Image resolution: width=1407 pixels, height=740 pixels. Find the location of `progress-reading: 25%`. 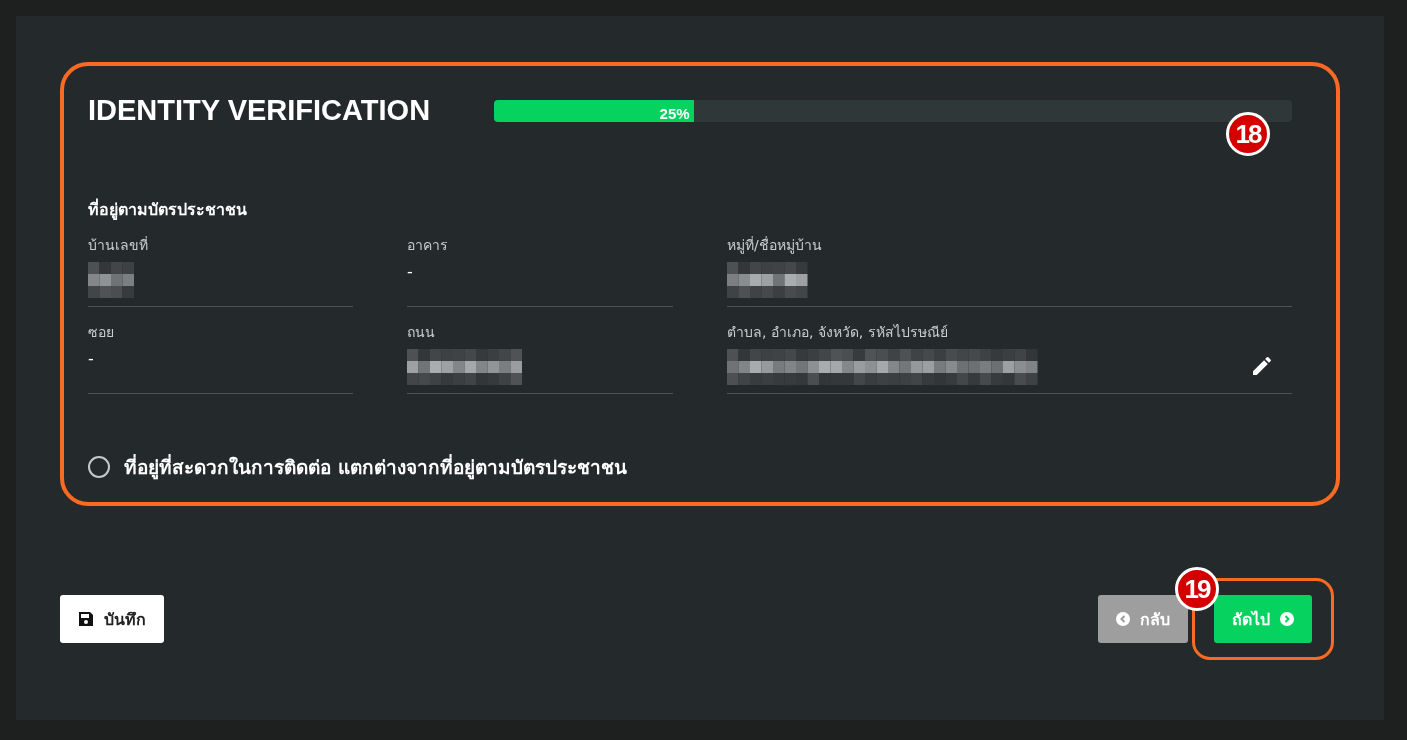

progress-reading: 25% is located at coordinates (675, 113).